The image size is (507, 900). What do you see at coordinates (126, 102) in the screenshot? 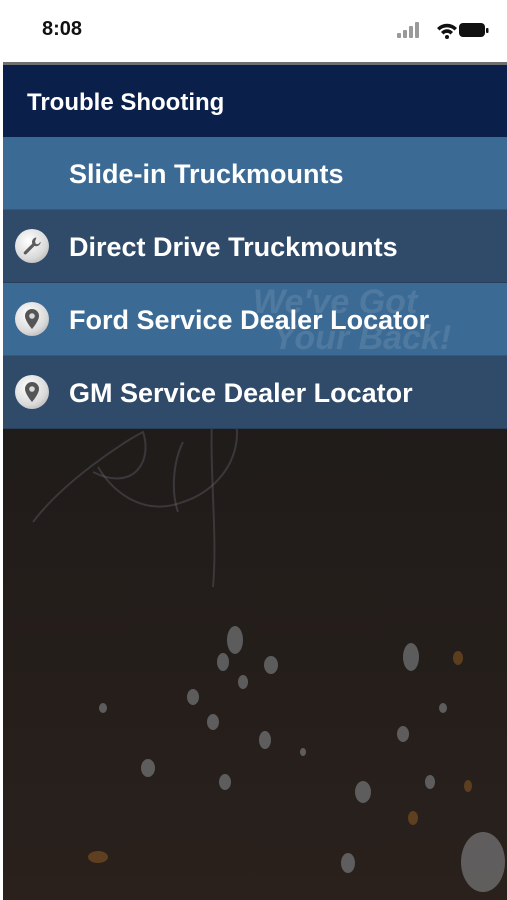
I see `page-title: Trouble Shooting` at bounding box center [126, 102].